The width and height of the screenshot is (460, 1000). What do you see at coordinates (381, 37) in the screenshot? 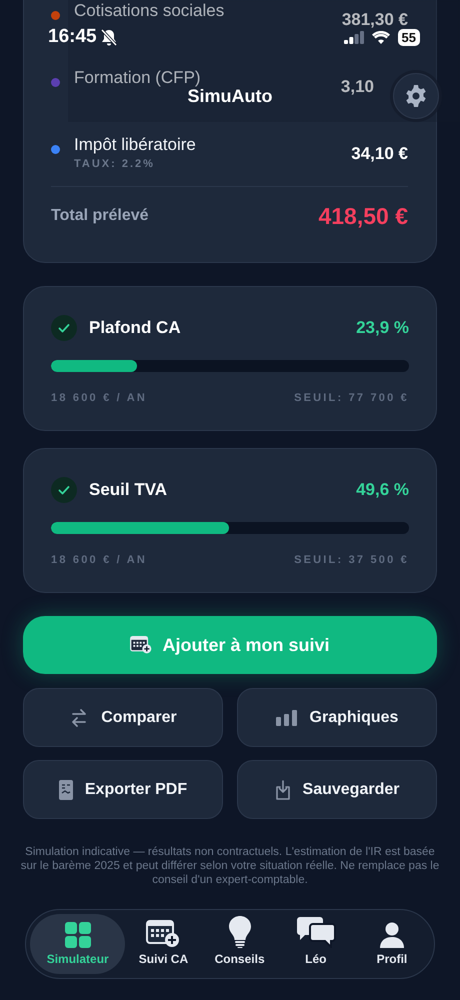
I see `wifi-icon` at bounding box center [381, 37].